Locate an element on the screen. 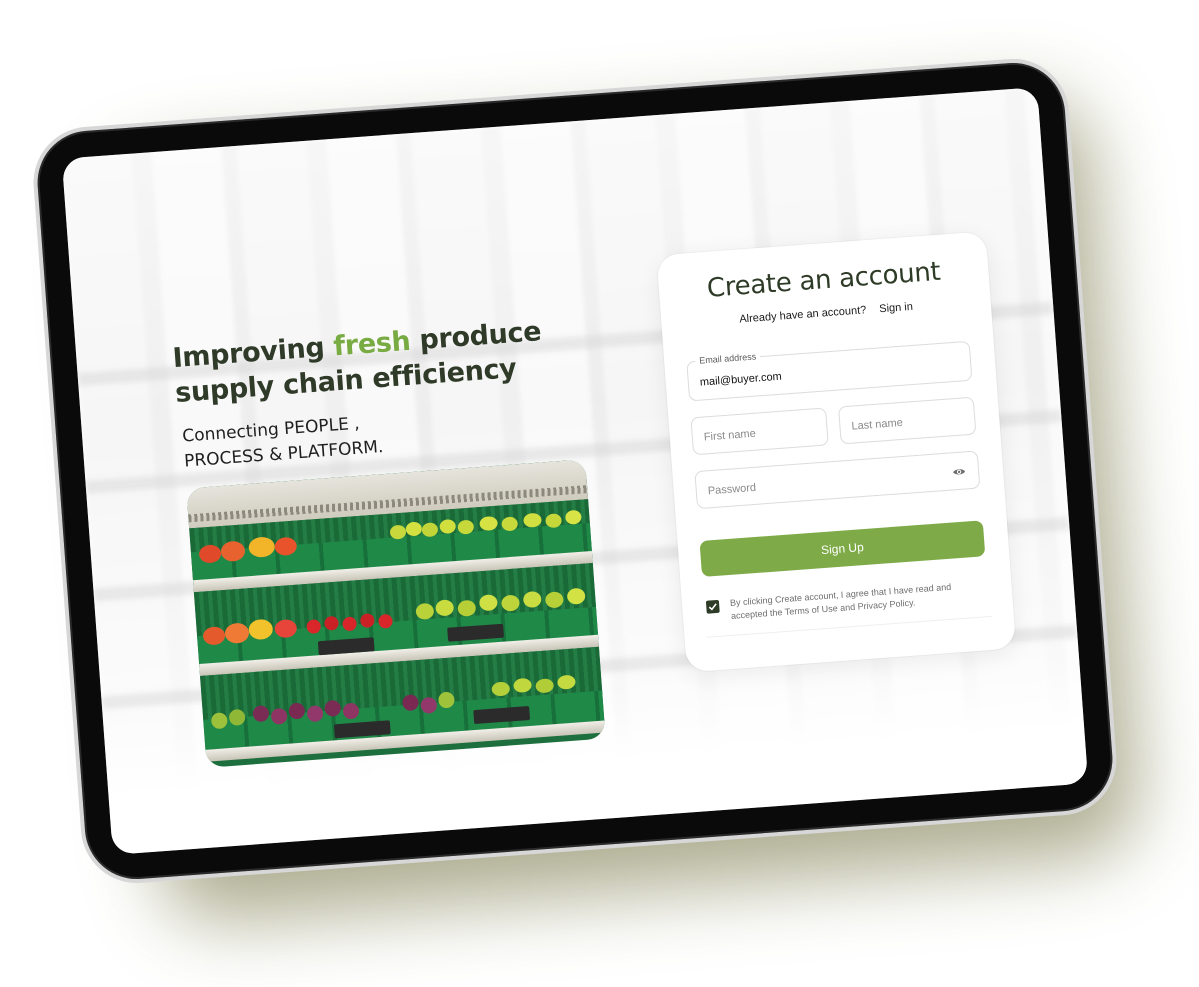  email-value: mail@buyer.com is located at coordinates (741, 379).